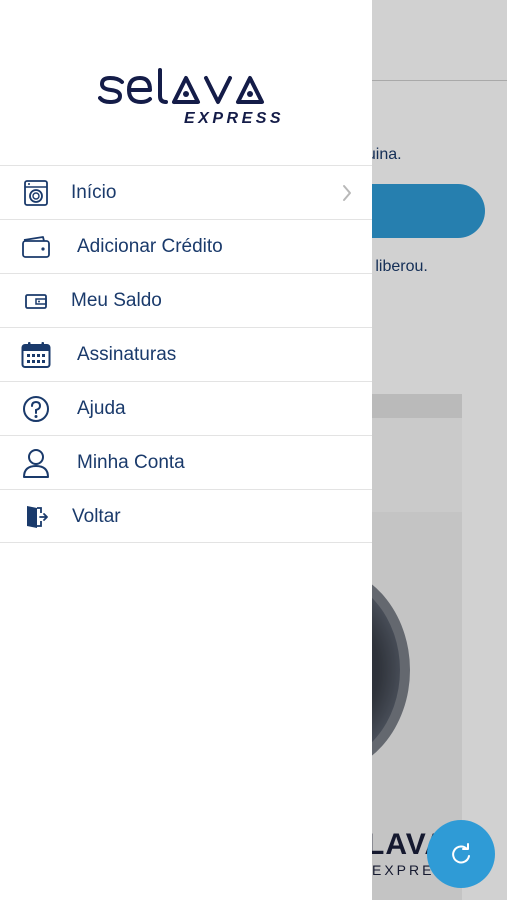 This screenshot has width=507, height=900. I want to click on user-icon, so click(36, 463).